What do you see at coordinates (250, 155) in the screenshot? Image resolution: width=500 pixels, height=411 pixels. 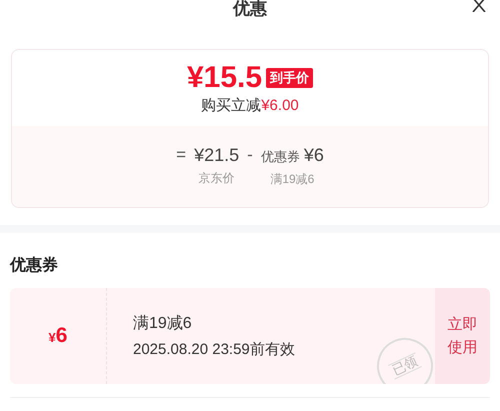 I see `operator-sign: -` at bounding box center [250, 155].